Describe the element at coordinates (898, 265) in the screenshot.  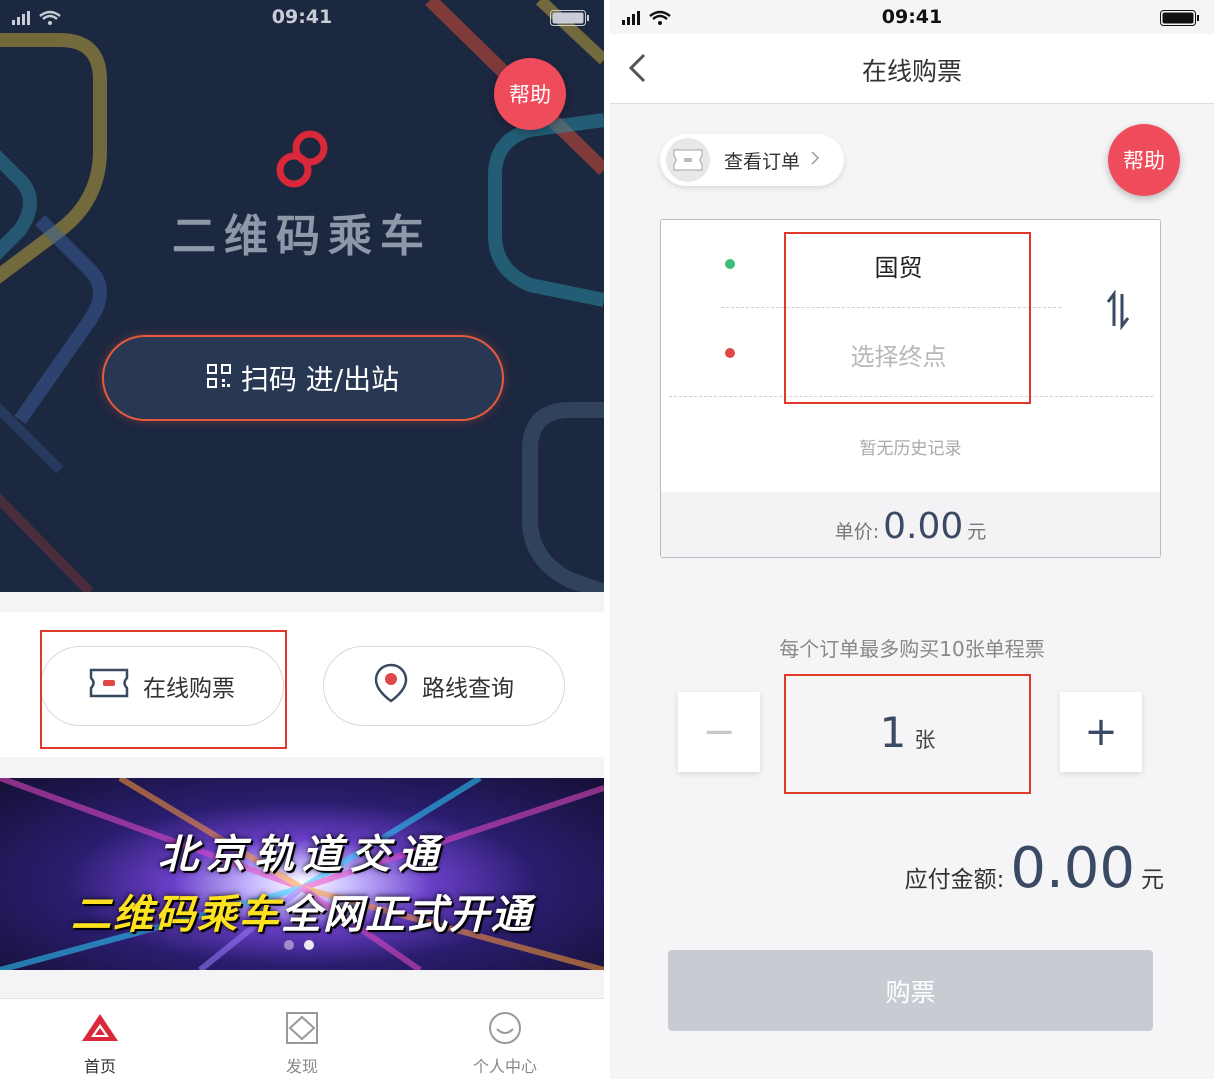
I see `origin-station: 国贸` at that location.